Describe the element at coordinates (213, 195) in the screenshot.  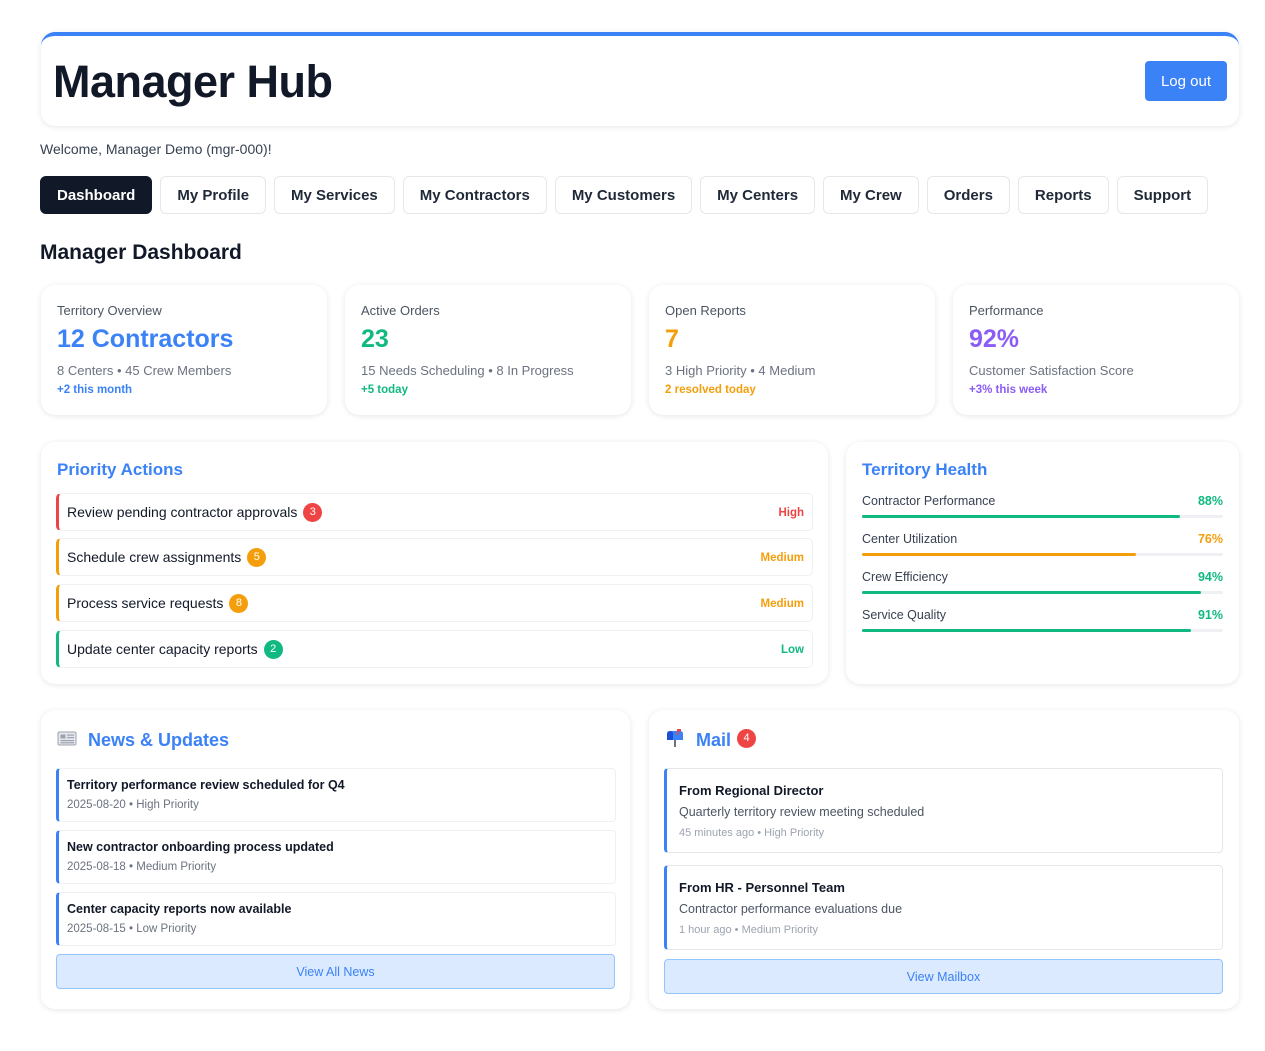
I see `nav-my-profile: My Profile` at that location.